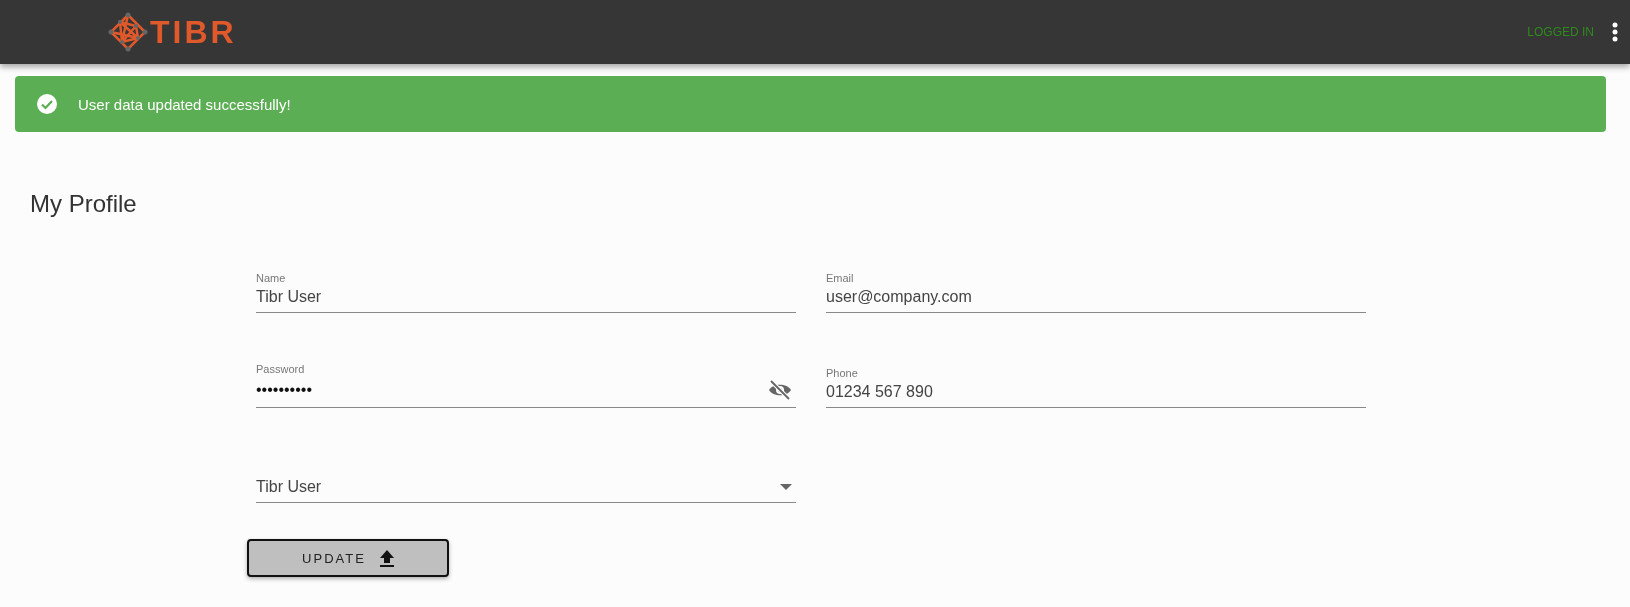 The image size is (1630, 607). What do you see at coordinates (780, 390) in the screenshot?
I see `eye-slash-icon` at bounding box center [780, 390].